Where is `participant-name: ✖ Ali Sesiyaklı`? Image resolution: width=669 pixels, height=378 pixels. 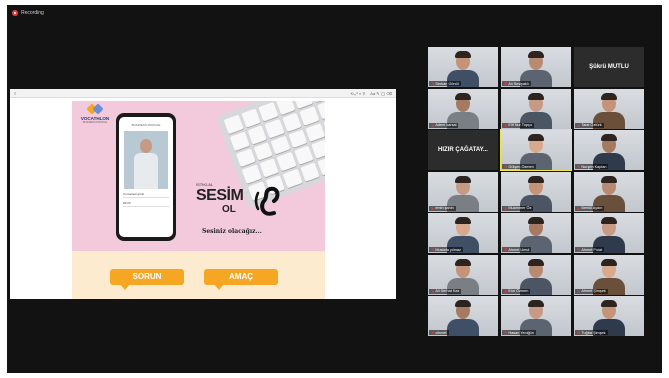
participant-name: ✖ Ali Sesiyaklı is located at coordinates (516, 83).